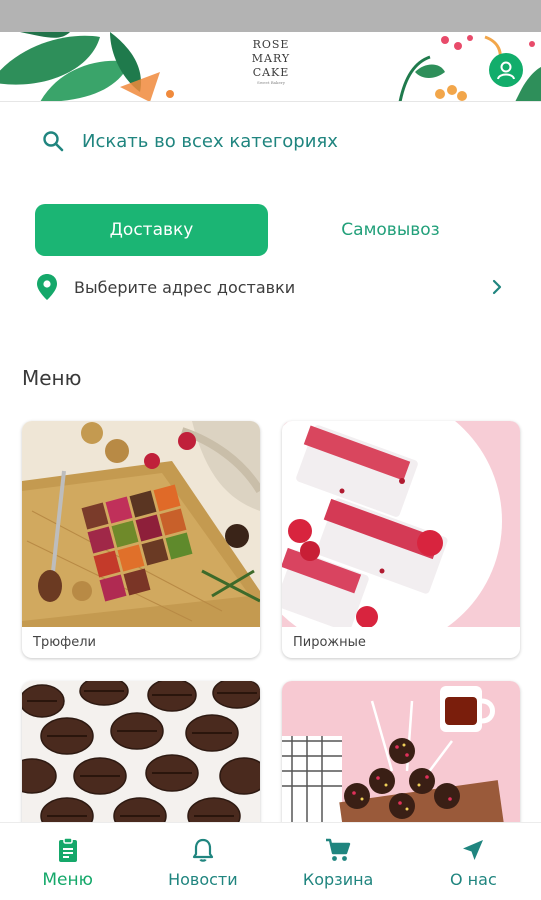  What do you see at coordinates (271, 58) in the screenshot?
I see `brand-line-2: MARY` at bounding box center [271, 58].